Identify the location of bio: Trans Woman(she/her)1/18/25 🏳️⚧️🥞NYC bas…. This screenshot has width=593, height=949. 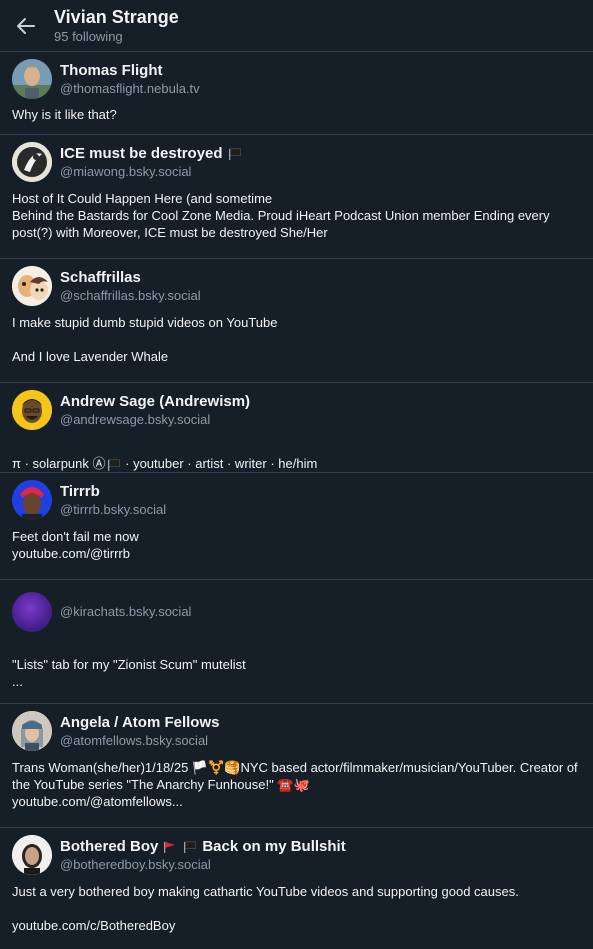
(295, 784).